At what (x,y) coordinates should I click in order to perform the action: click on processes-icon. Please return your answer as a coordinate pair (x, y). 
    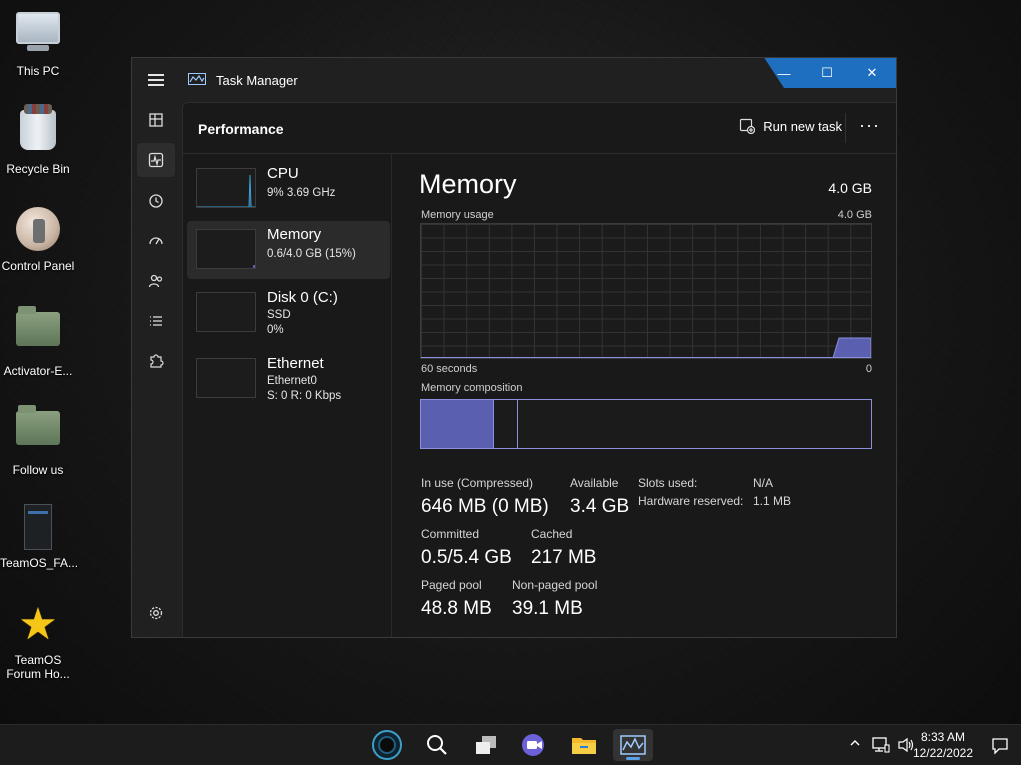
    Looking at the image, I should click on (156, 120).